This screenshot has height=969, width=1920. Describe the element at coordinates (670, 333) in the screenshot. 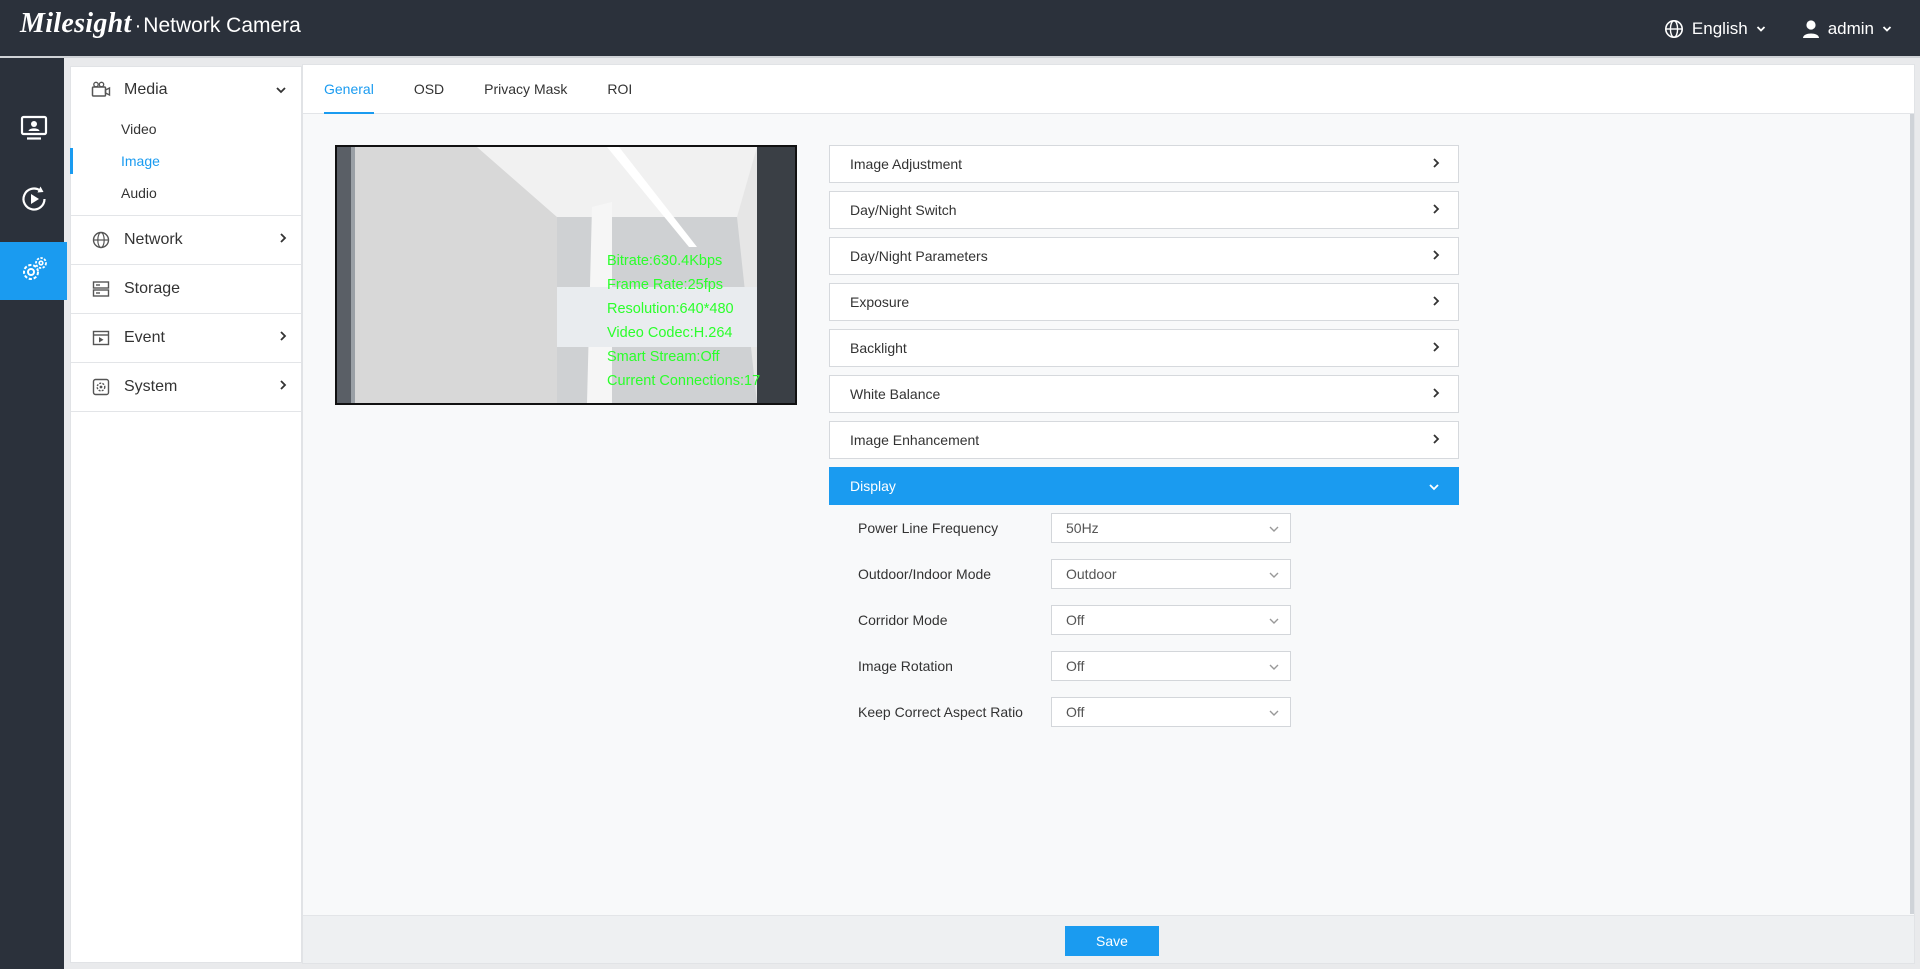

I see `osd-line: Video Codec:H.264` at that location.